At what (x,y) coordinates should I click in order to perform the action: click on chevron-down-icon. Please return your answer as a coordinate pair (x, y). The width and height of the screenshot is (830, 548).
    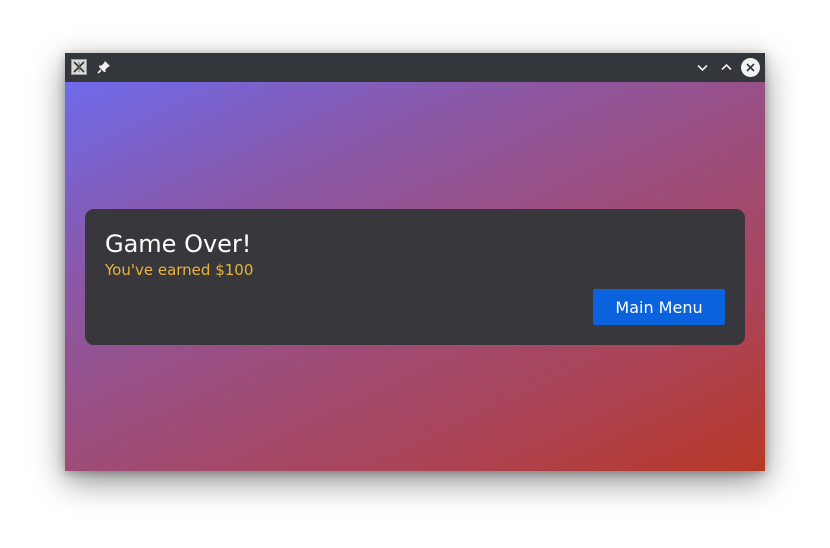
    Looking at the image, I should click on (702, 68).